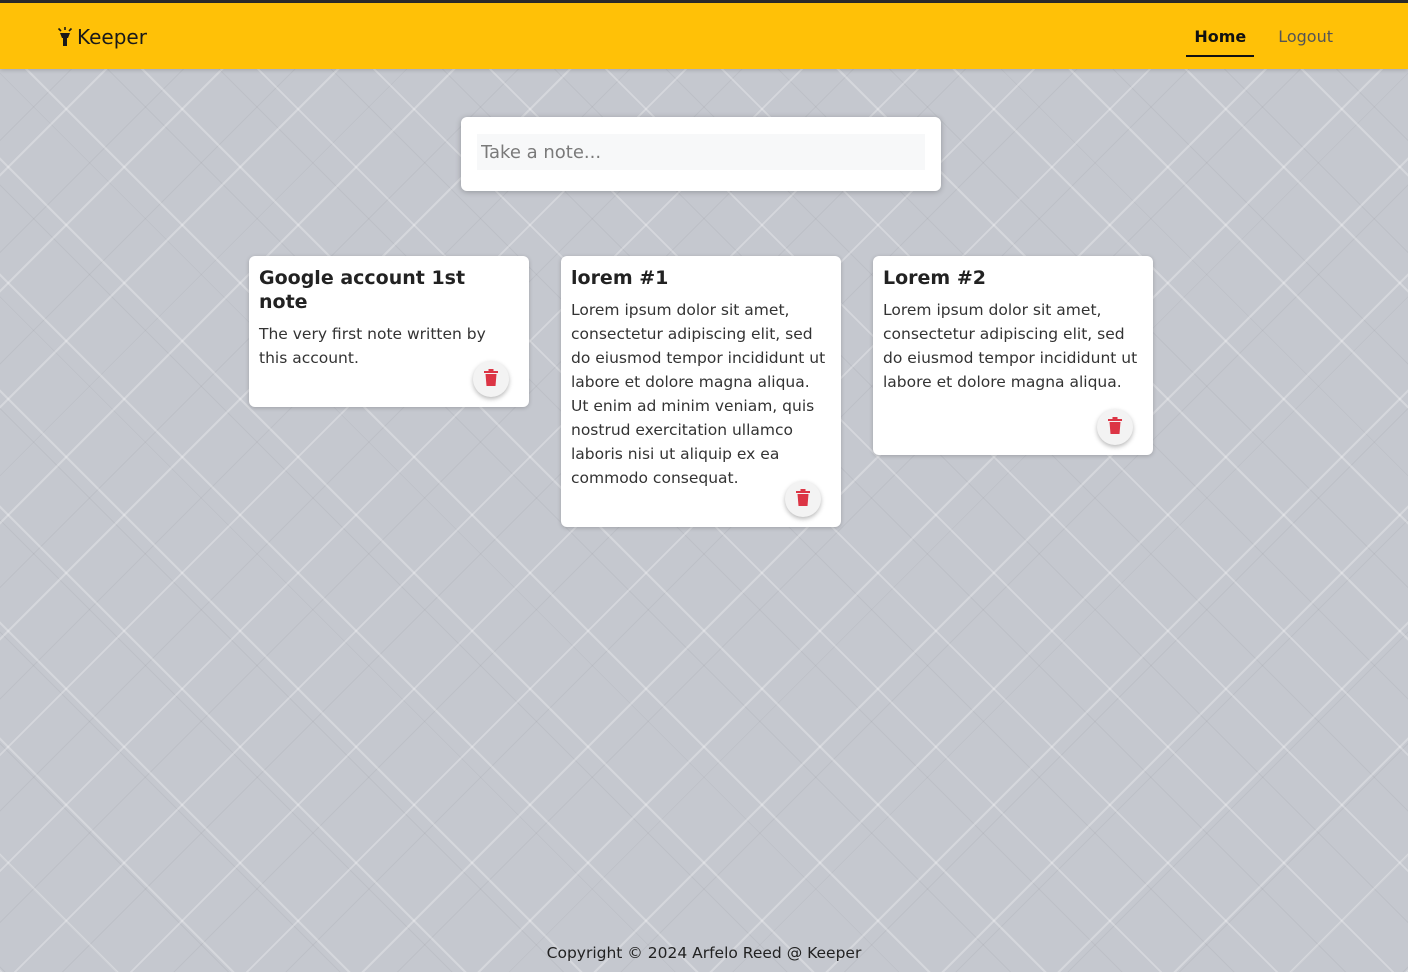 The width and height of the screenshot is (1408, 972). I want to click on brand: Keeper, so click(101, 37).